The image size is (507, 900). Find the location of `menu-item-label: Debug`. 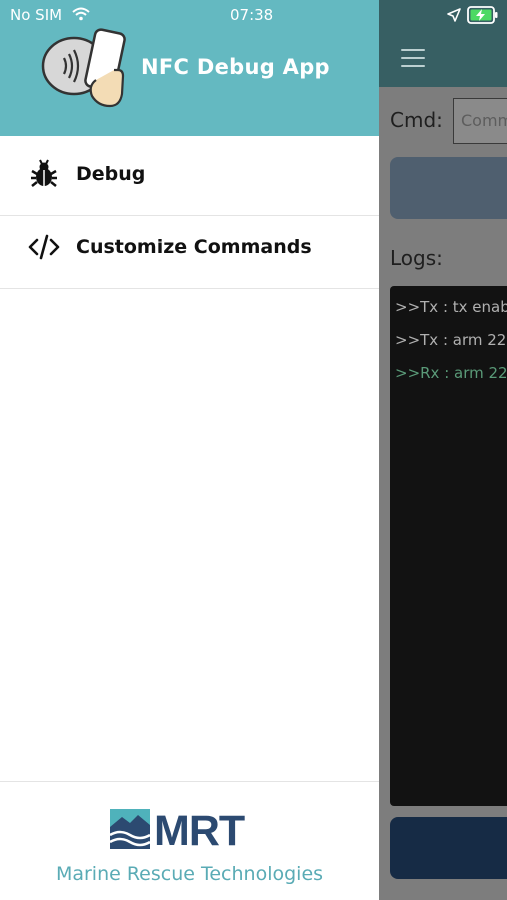

menu-item-label: Debug is located at coordinates (111, 174).